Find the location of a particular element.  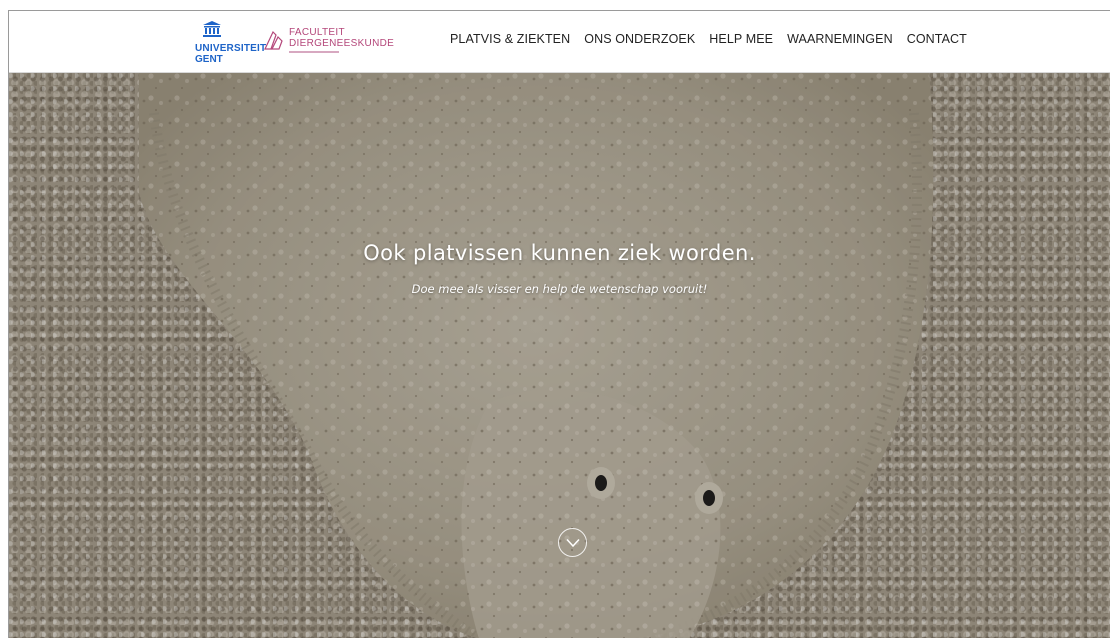

ugent-logo-text-line1: UNIVERSITEIT is located at coordinates (231, 48).